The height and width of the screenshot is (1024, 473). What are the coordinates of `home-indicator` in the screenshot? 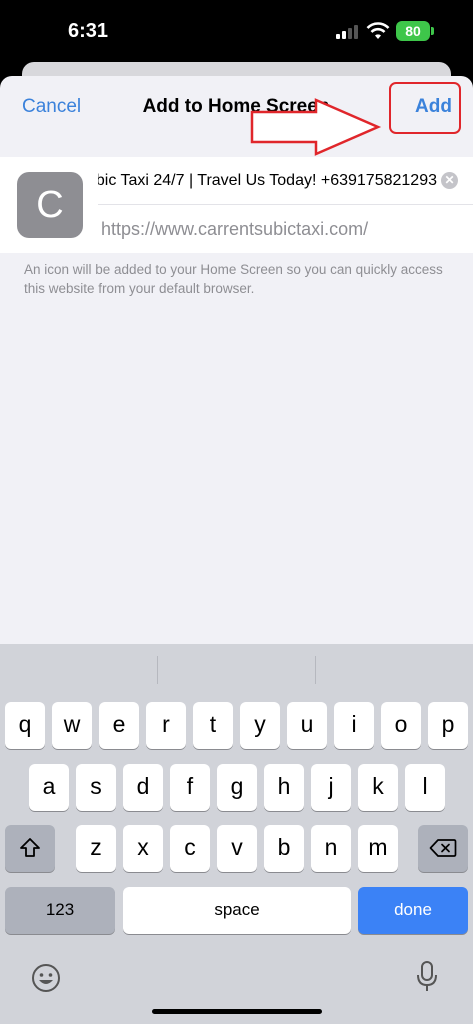 It's located at (237, 1011).